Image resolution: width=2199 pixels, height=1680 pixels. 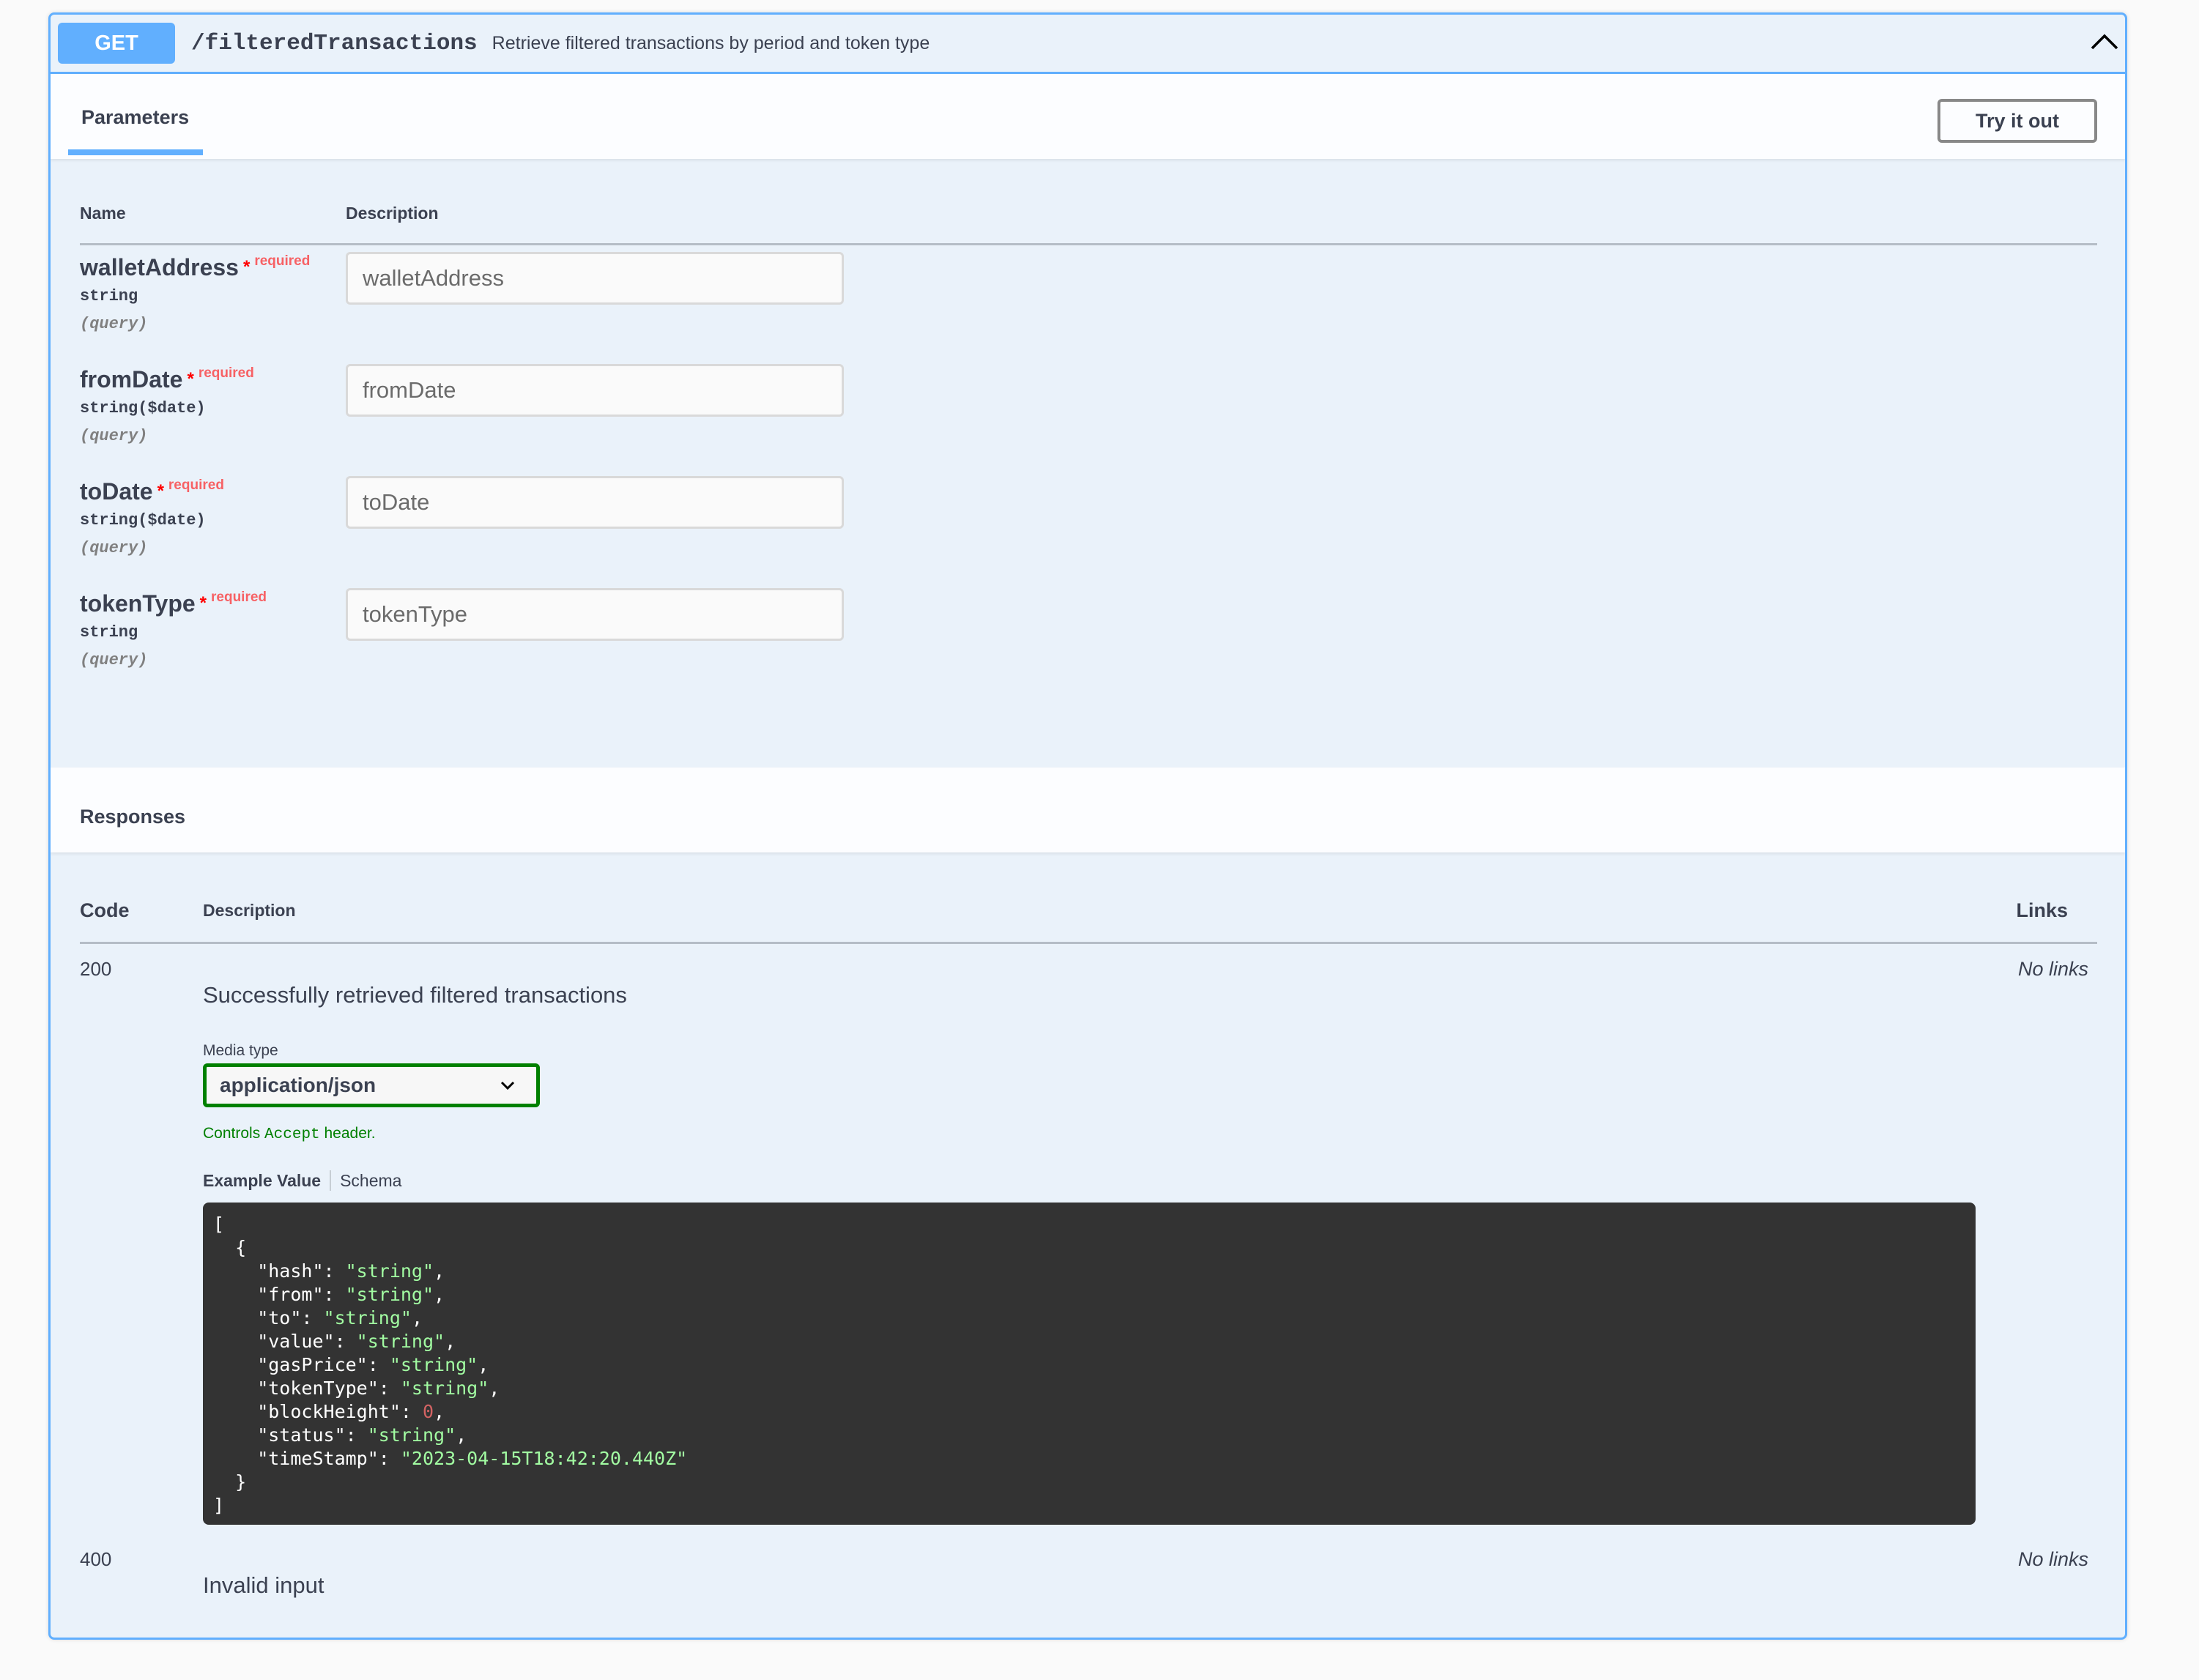 I want to click on code-line-field: "blockHeight": 0,, so click(x=329, y=1411).